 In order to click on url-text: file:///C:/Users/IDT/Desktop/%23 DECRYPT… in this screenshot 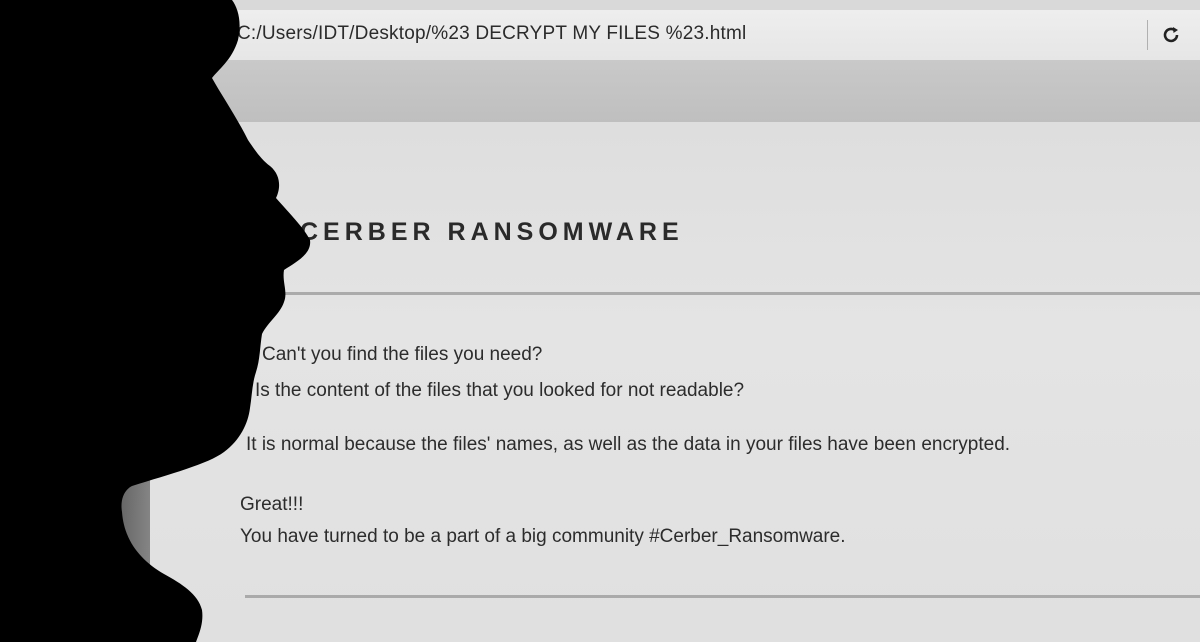, I will do `click(468, 34)`.